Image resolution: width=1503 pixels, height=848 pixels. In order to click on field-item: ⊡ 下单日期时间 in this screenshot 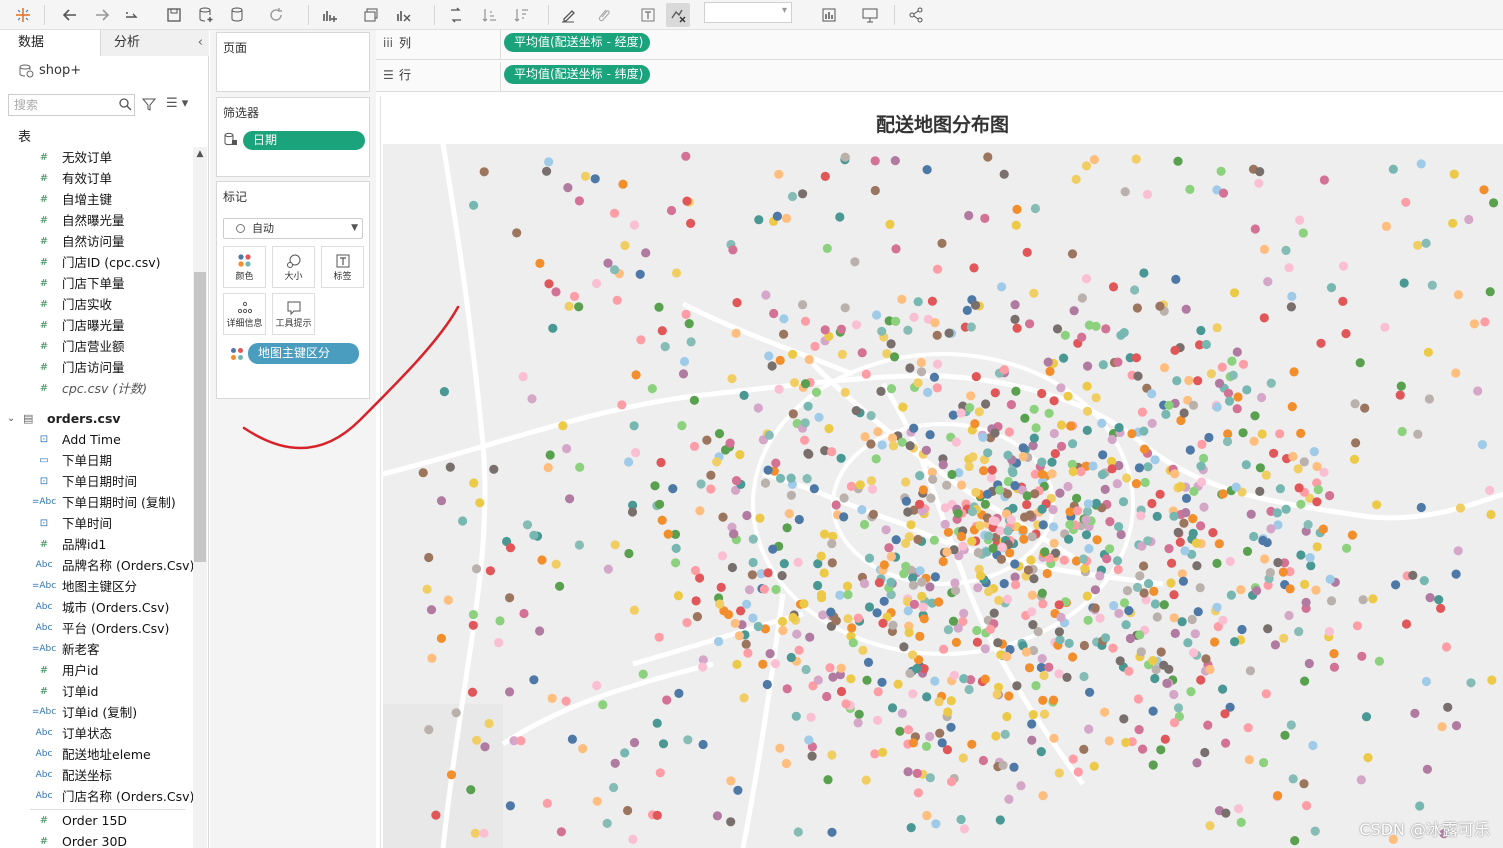, I will do `click(96, 481)`.